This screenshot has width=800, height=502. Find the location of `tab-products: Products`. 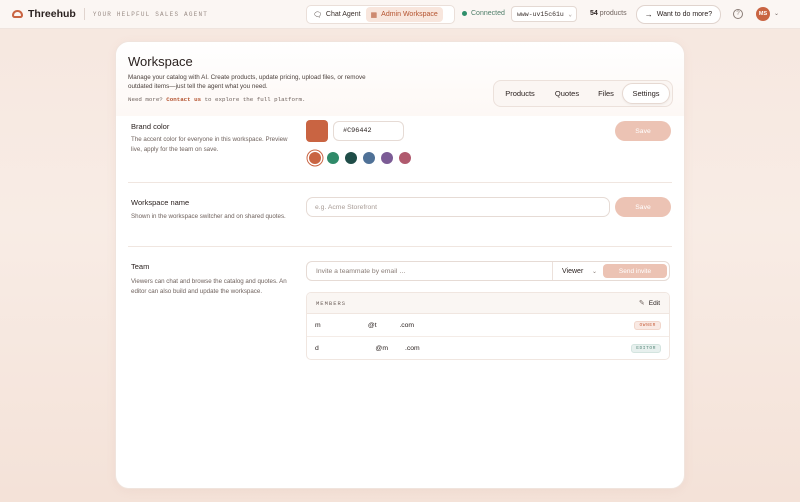

tab-products: Products is located at coordinates (520, 93).